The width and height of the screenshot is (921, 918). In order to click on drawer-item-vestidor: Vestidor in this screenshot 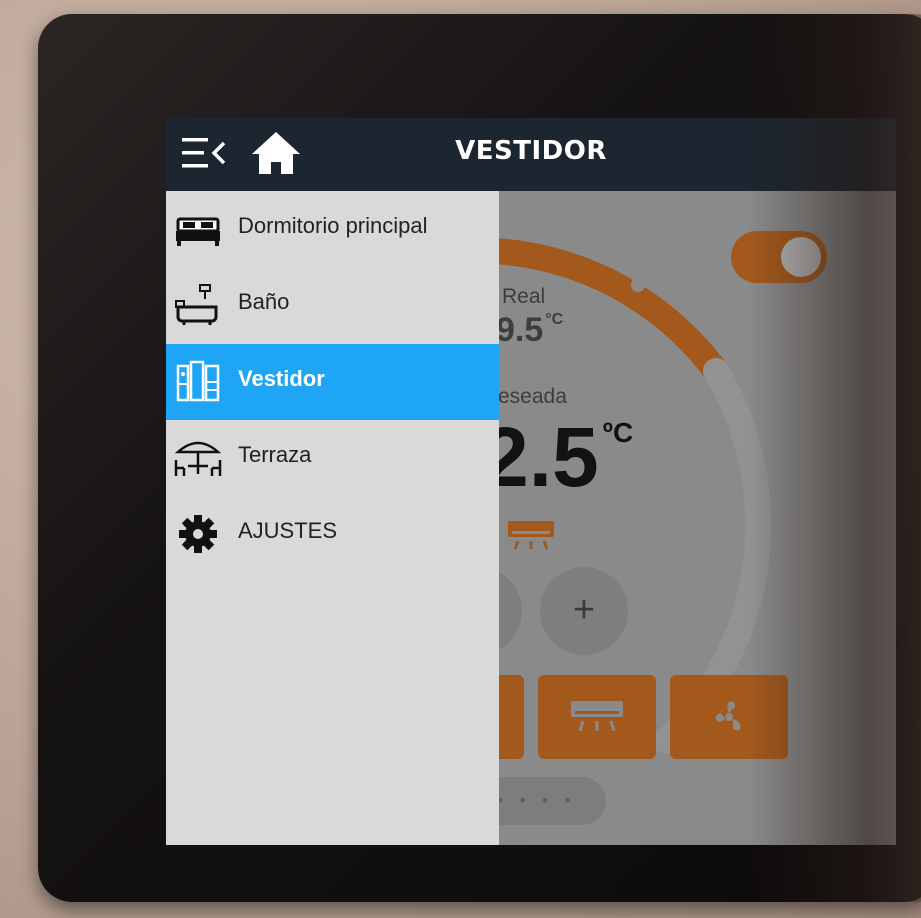, I will do `click(332, 382)`.